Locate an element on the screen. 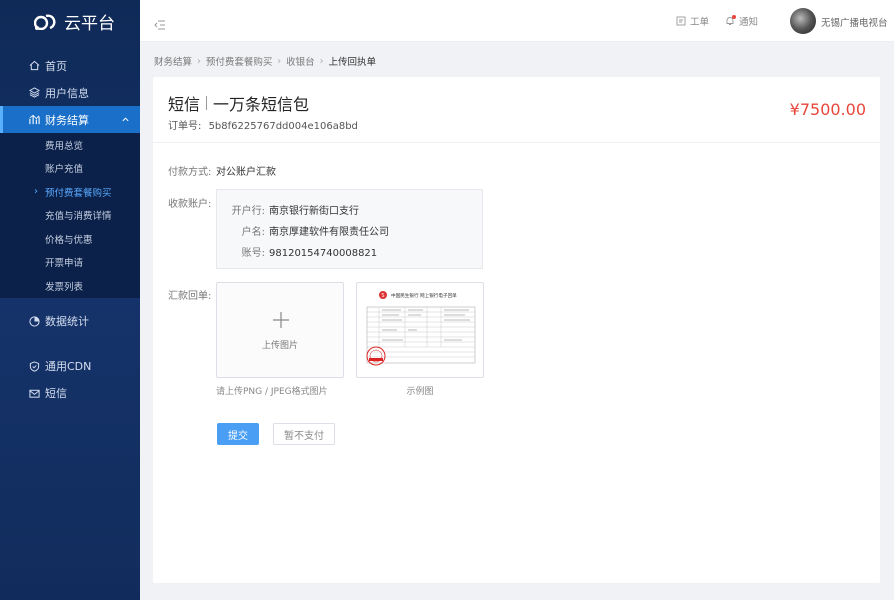 This screenshot has width=894, height=600. skip-payment-button: 暂不支付 is located at coordinates (304, 434).